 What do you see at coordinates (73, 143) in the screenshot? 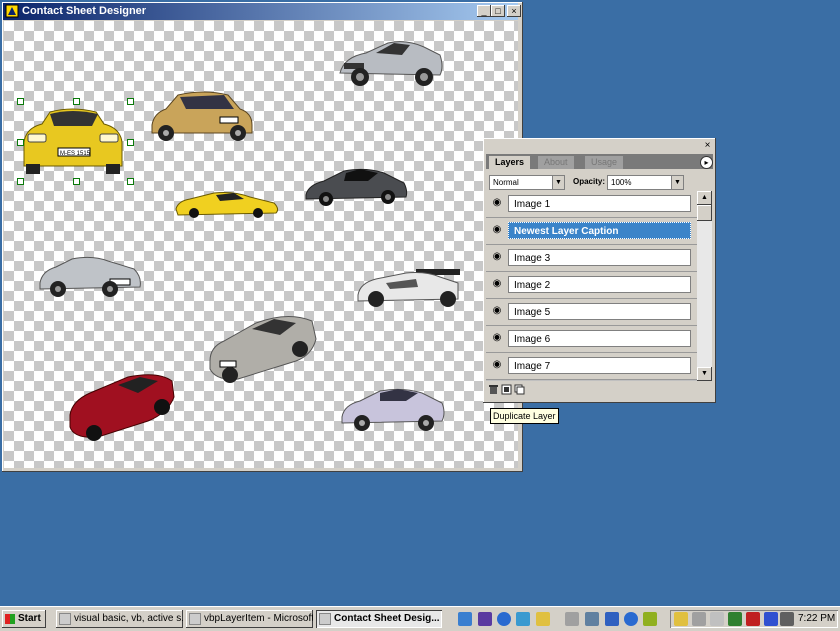
I see `car-image-yellow-sedan: M-ES 1515` at bounding box center [73, 143].